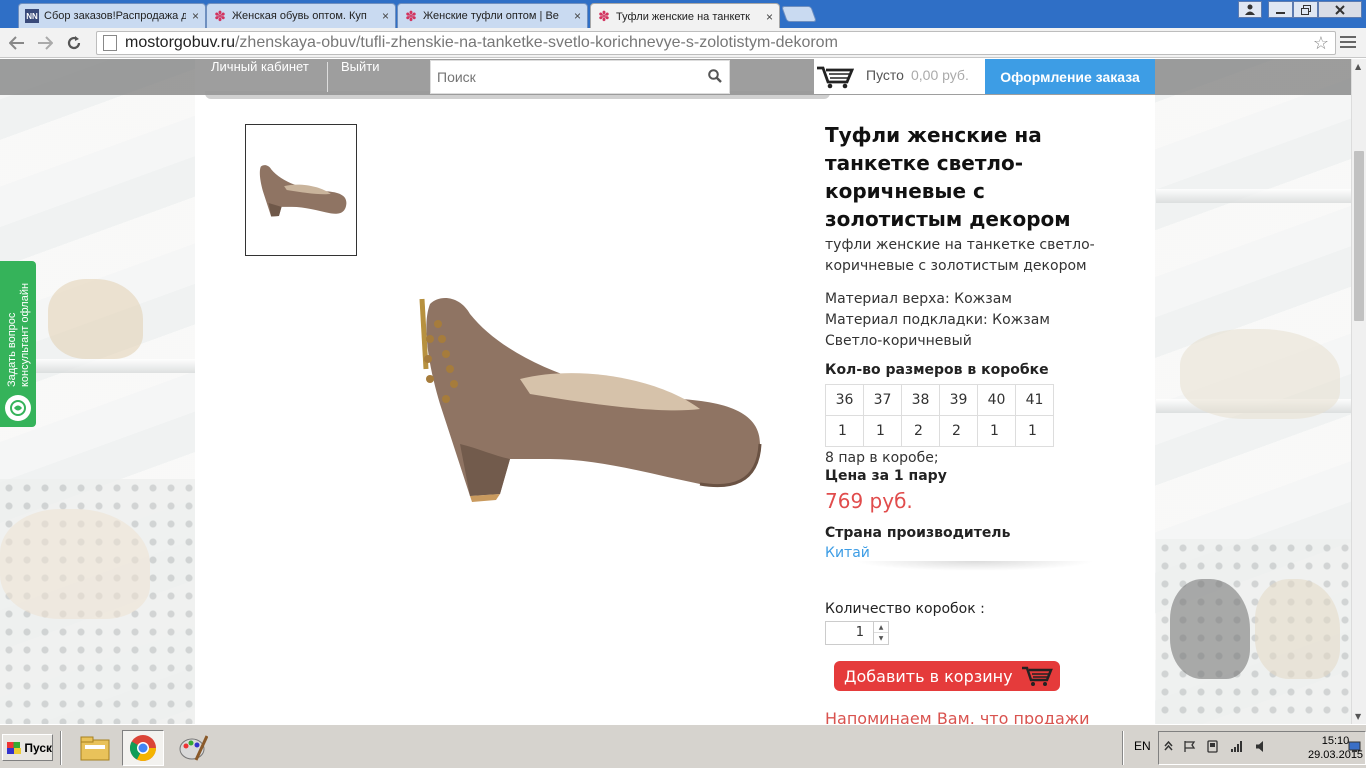 This screenshot has height=768, width=1366. I want to click on material-upper: Материал верха: Кожзам, so click(918, 299).